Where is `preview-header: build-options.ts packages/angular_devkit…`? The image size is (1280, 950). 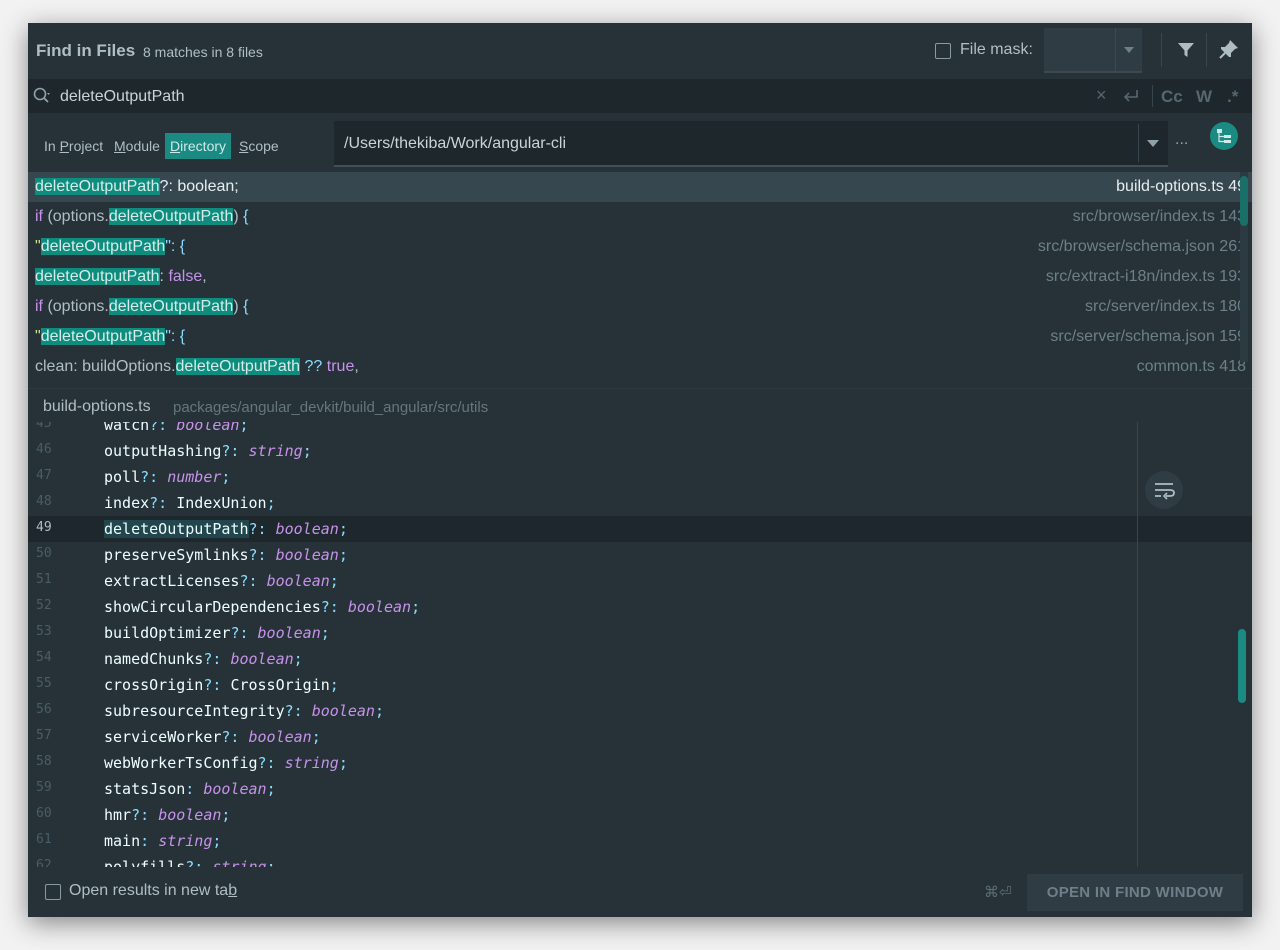 preview-header: build-options.ts packages/angular_devkit… is located at coordinates (640, 405).